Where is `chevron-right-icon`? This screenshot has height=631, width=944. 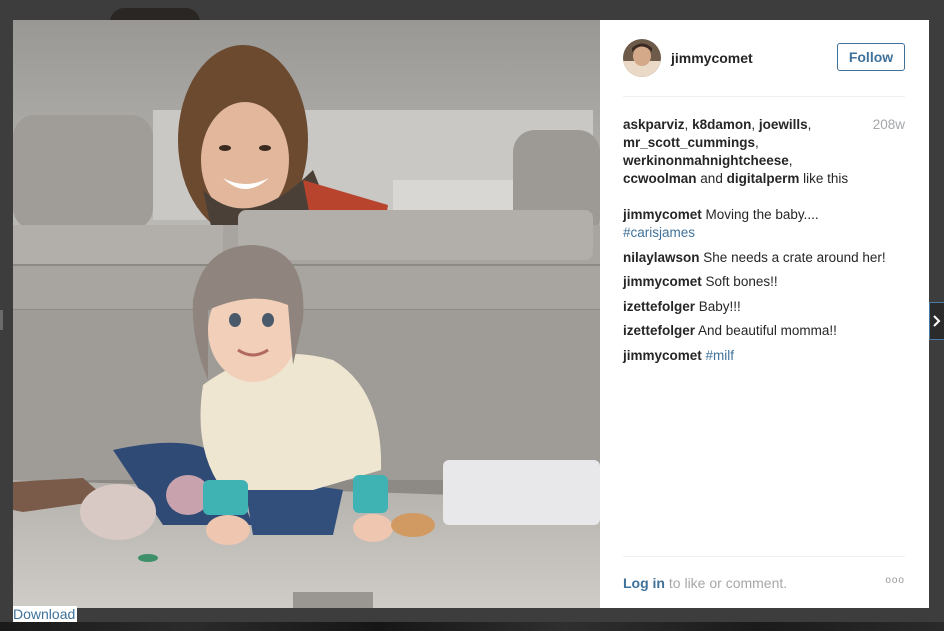
chevron-right-icon is located at coordinates (936, 321).